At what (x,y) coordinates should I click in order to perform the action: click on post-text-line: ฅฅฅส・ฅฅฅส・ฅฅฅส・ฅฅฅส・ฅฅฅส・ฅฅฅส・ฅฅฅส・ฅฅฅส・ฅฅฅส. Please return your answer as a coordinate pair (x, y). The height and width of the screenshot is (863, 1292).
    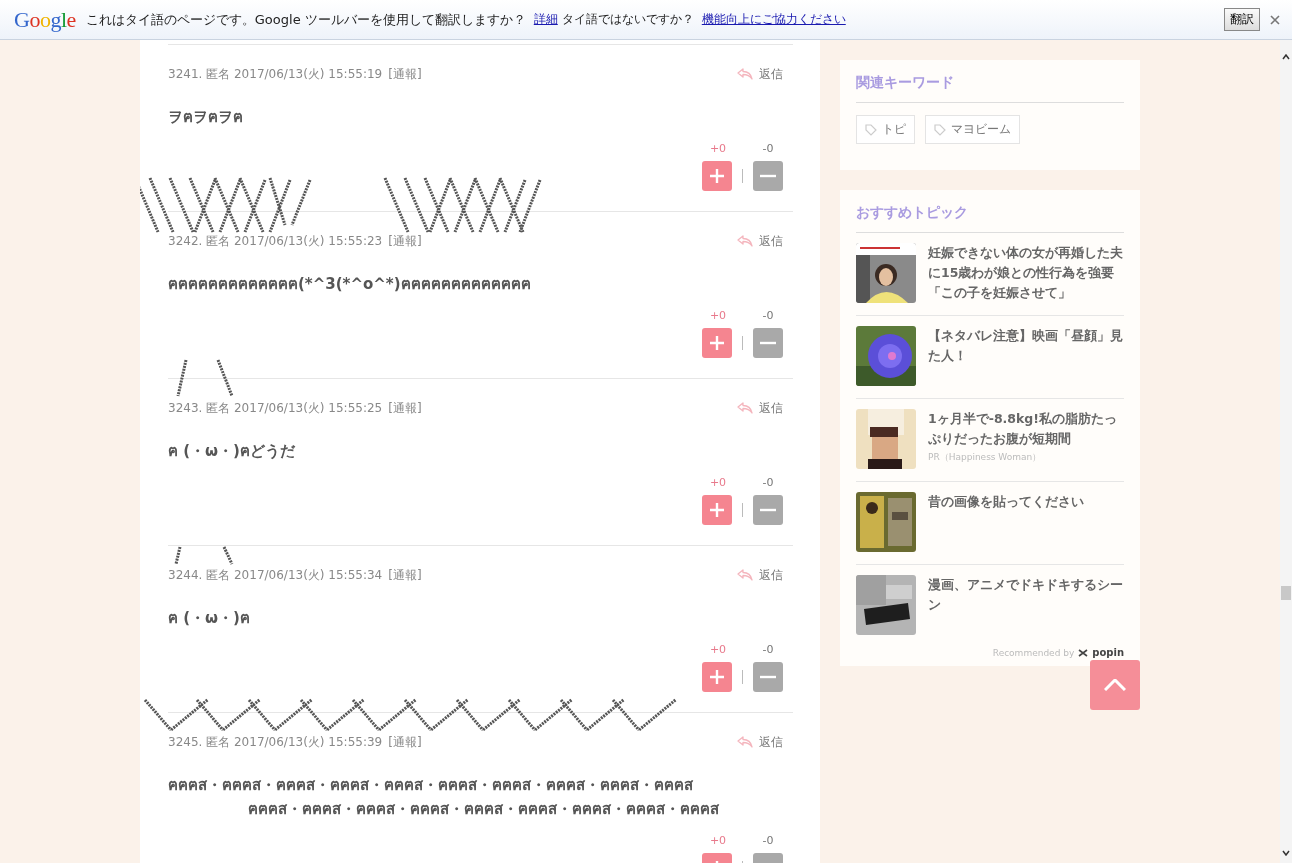
    Looking at the image, I should click on (483, 809).